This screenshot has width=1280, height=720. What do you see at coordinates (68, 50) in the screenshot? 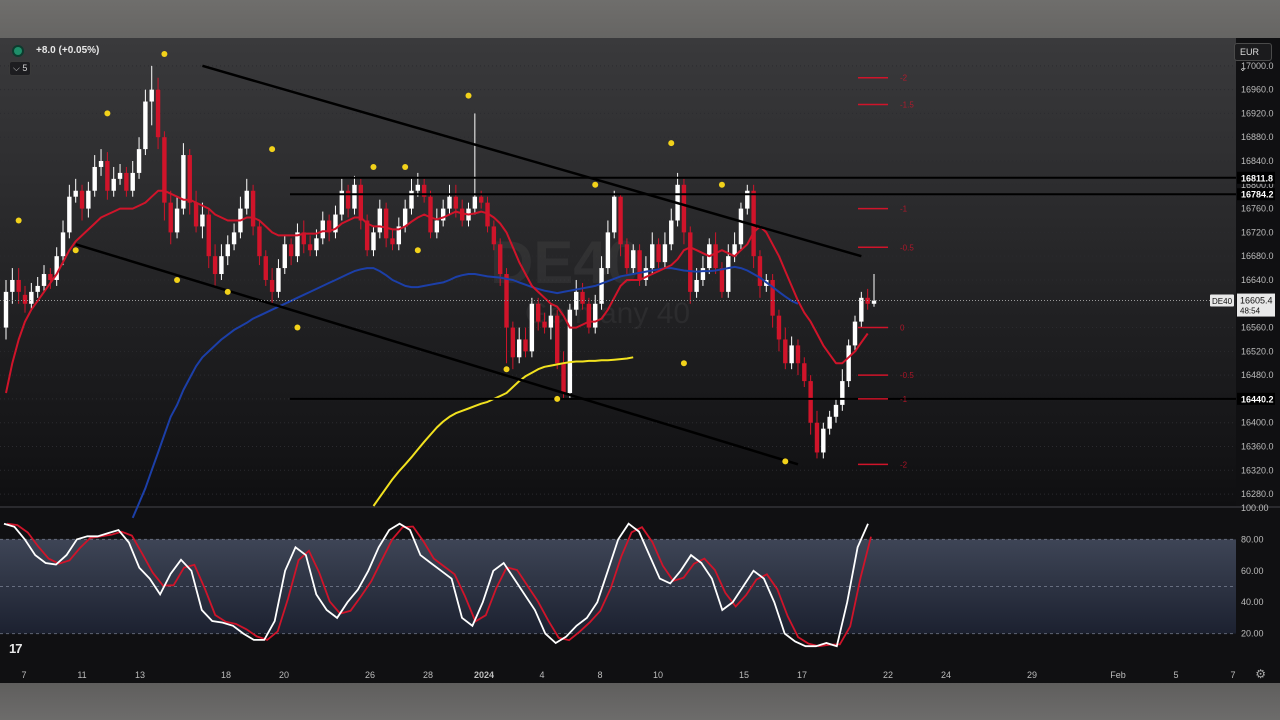
I see `price-change: +8.0 (+0.05%)` at bounding box center [68, 50].